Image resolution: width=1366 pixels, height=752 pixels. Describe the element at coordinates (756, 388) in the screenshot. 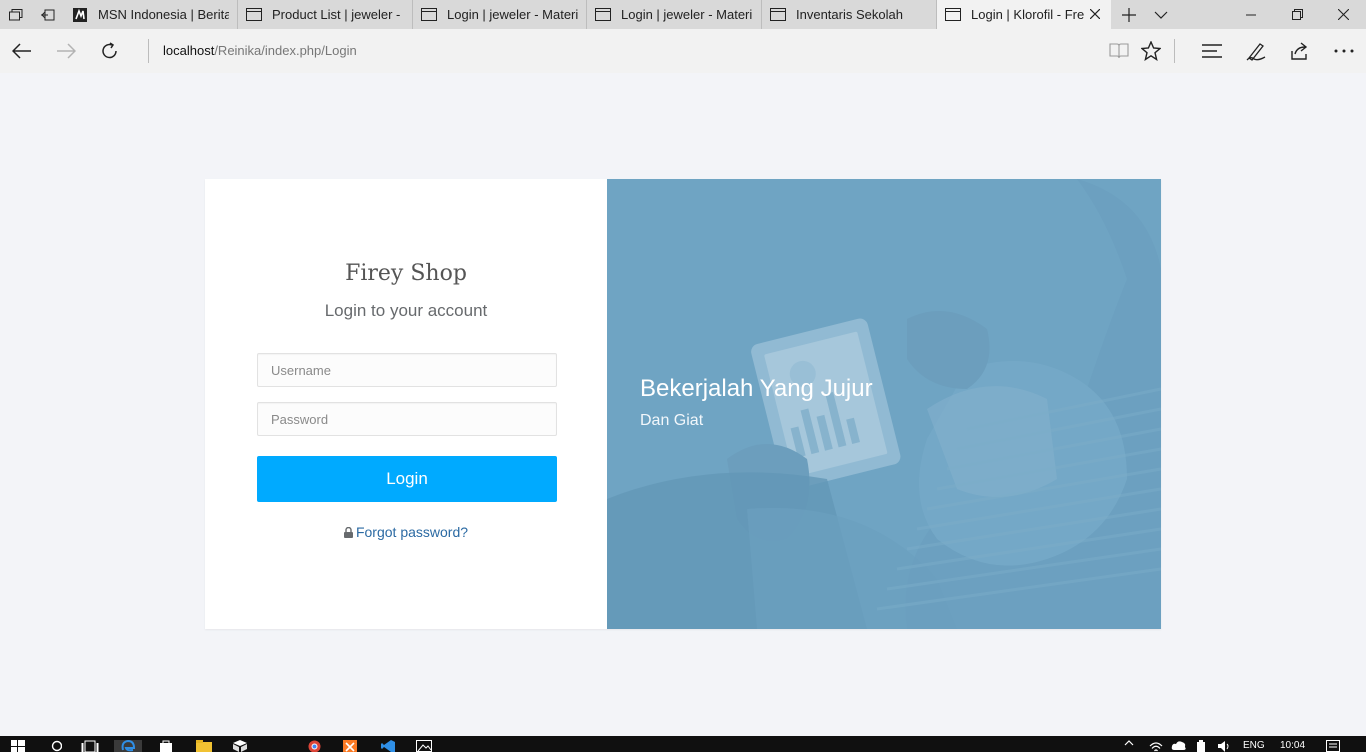

I see `hero-title: Bekerjalah Yang Jujur` at that location.